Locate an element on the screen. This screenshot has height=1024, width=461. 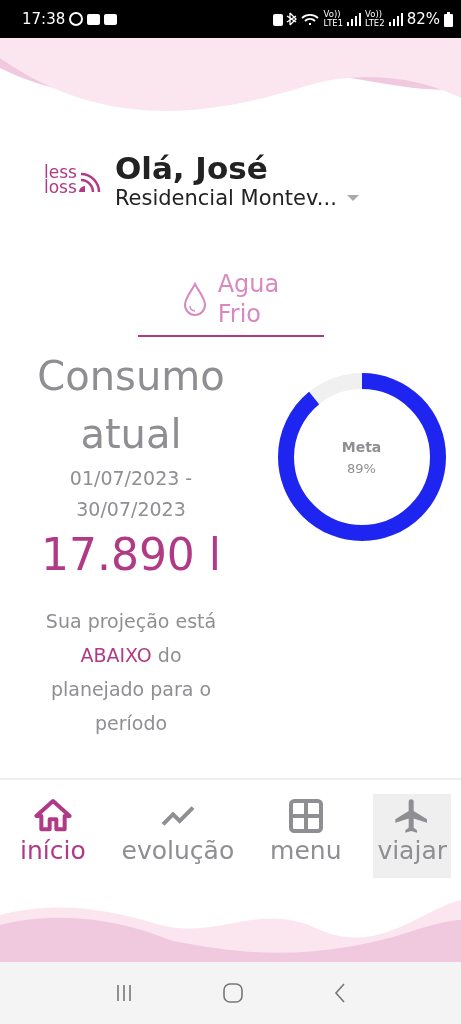
home-button-icon is located at coordinates (233, 993).